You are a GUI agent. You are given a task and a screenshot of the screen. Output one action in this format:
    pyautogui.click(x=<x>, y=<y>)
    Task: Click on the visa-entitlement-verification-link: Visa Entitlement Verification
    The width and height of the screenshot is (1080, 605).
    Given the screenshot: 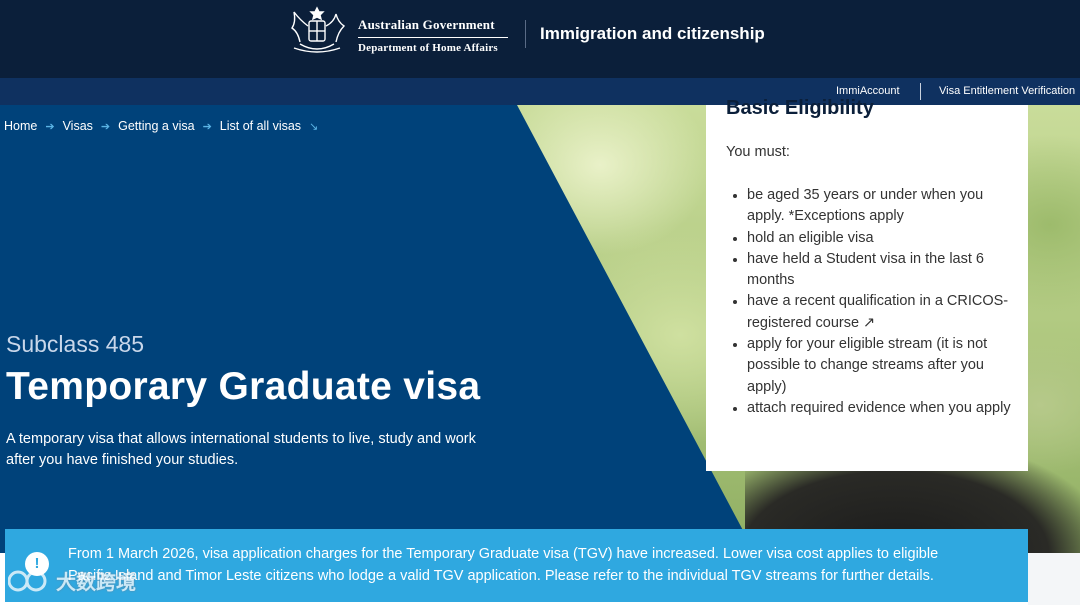 What is the action you would take?
    pyautogui.click(x=1007, y=91)
    